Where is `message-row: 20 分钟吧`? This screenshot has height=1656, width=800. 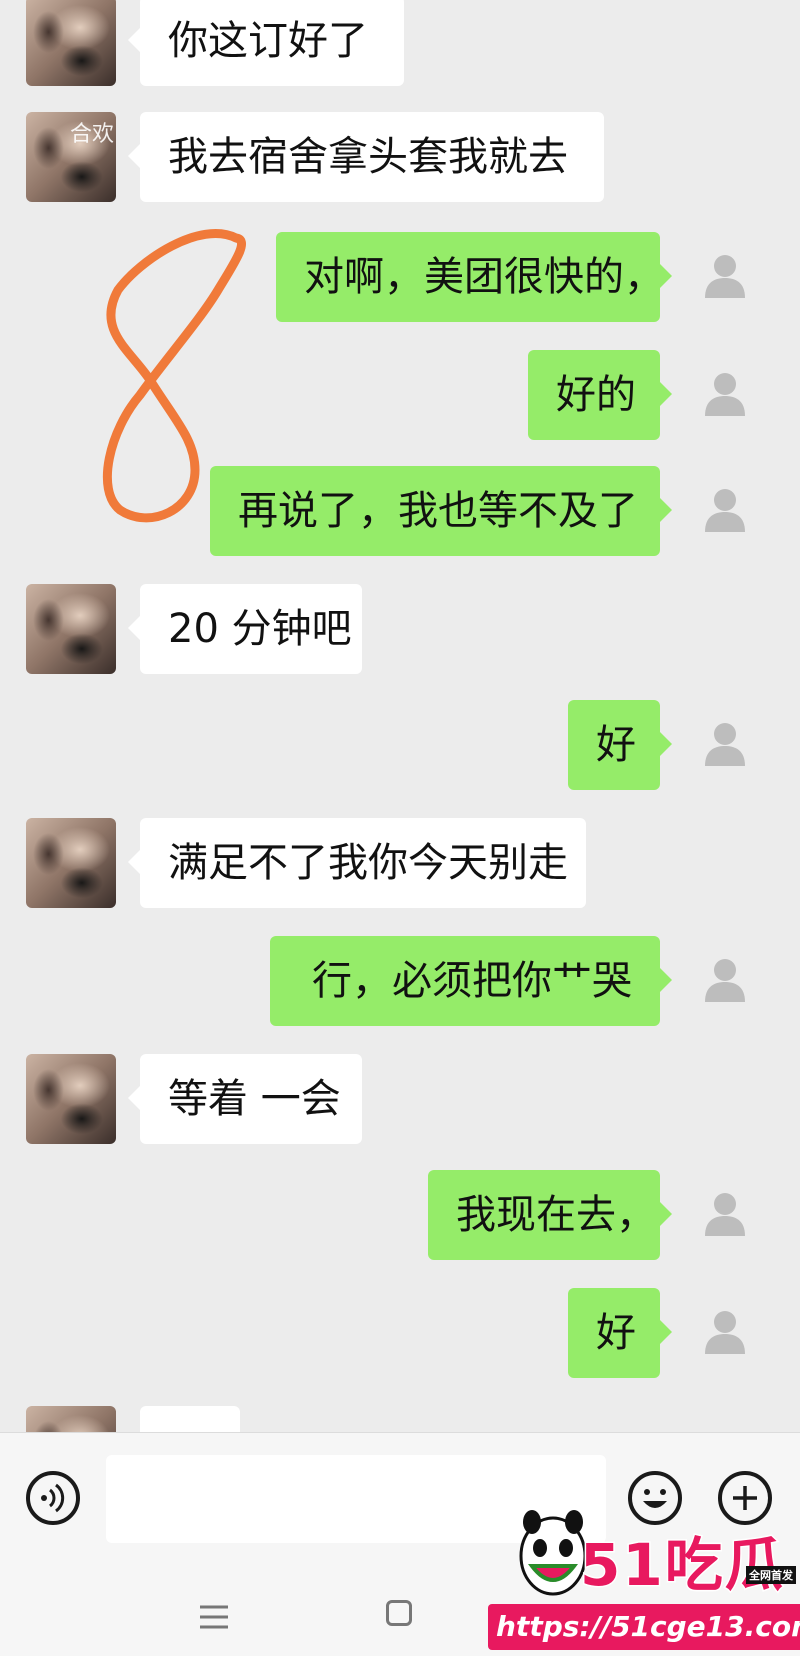
message-row: 20 分钟吧 is located at coordinates (400, 629).